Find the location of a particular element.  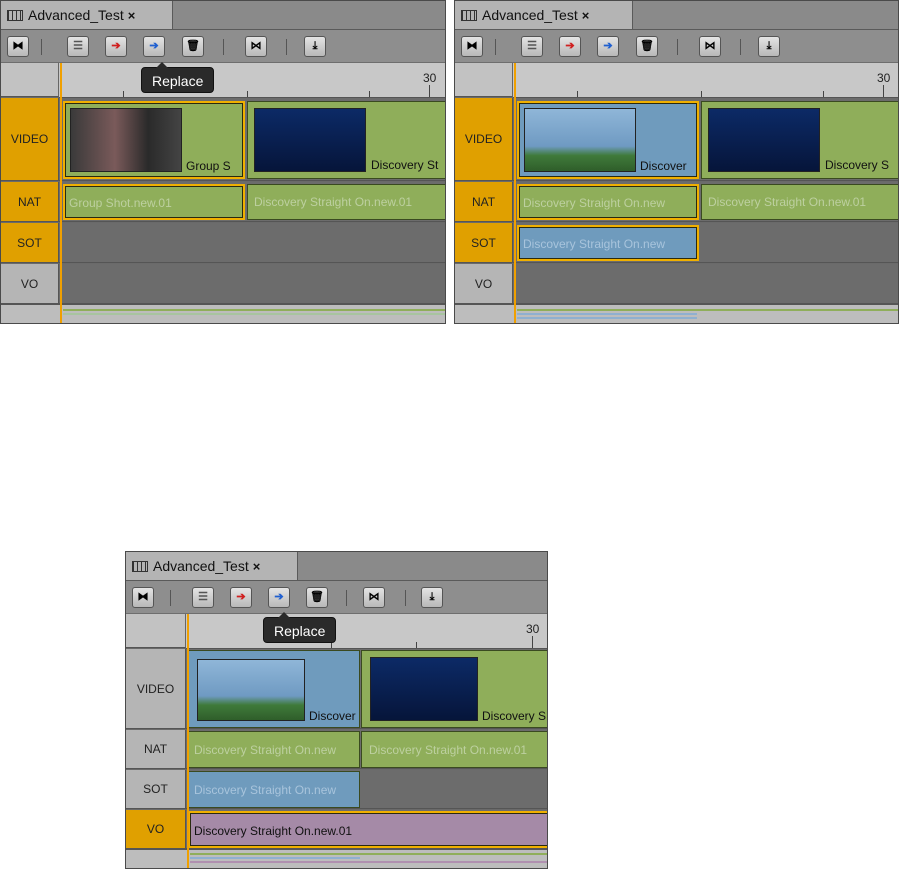

mark-clip-icon: ⧓ is located at coordinates (18, 46).